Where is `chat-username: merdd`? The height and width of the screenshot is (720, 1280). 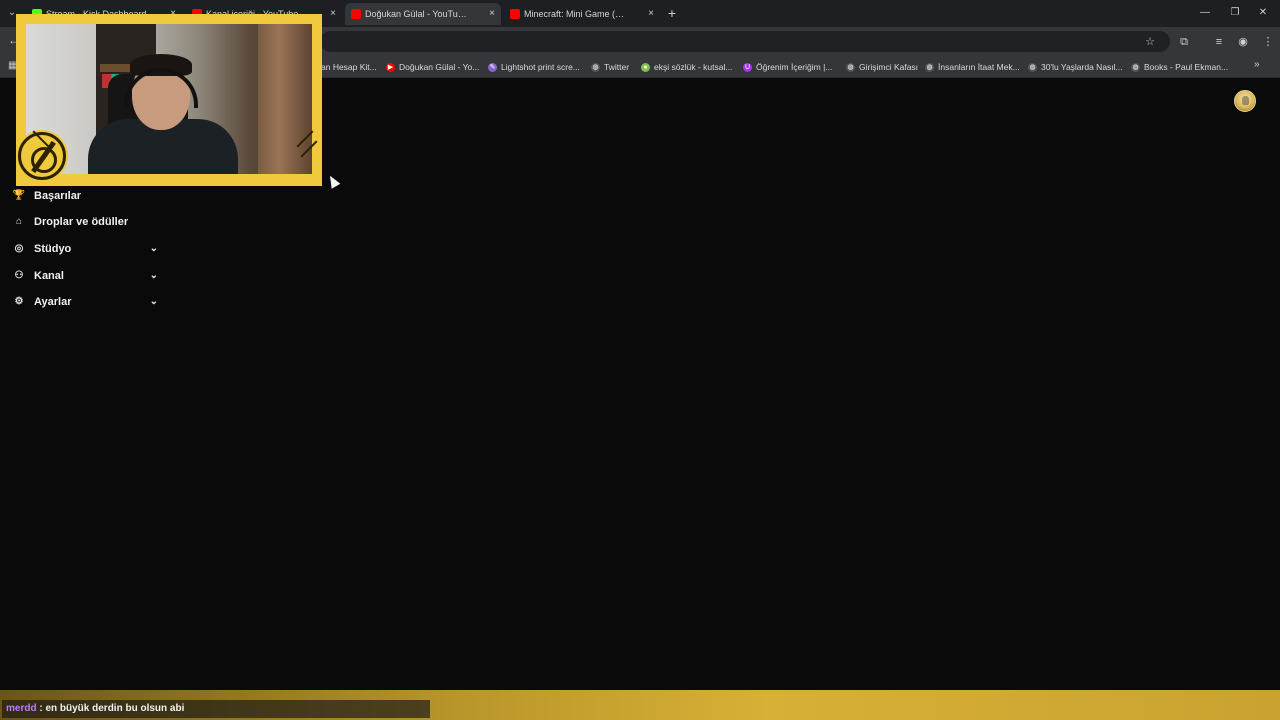 chat-username: merdd is located at coordinates (21, 708).